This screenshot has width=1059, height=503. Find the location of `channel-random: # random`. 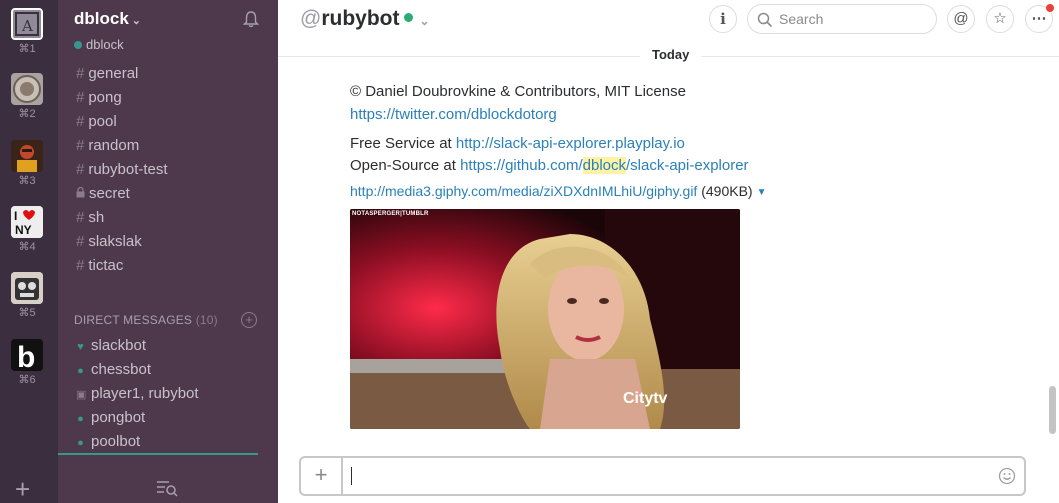

channel-random: # random is located at coordinates (107, 145).